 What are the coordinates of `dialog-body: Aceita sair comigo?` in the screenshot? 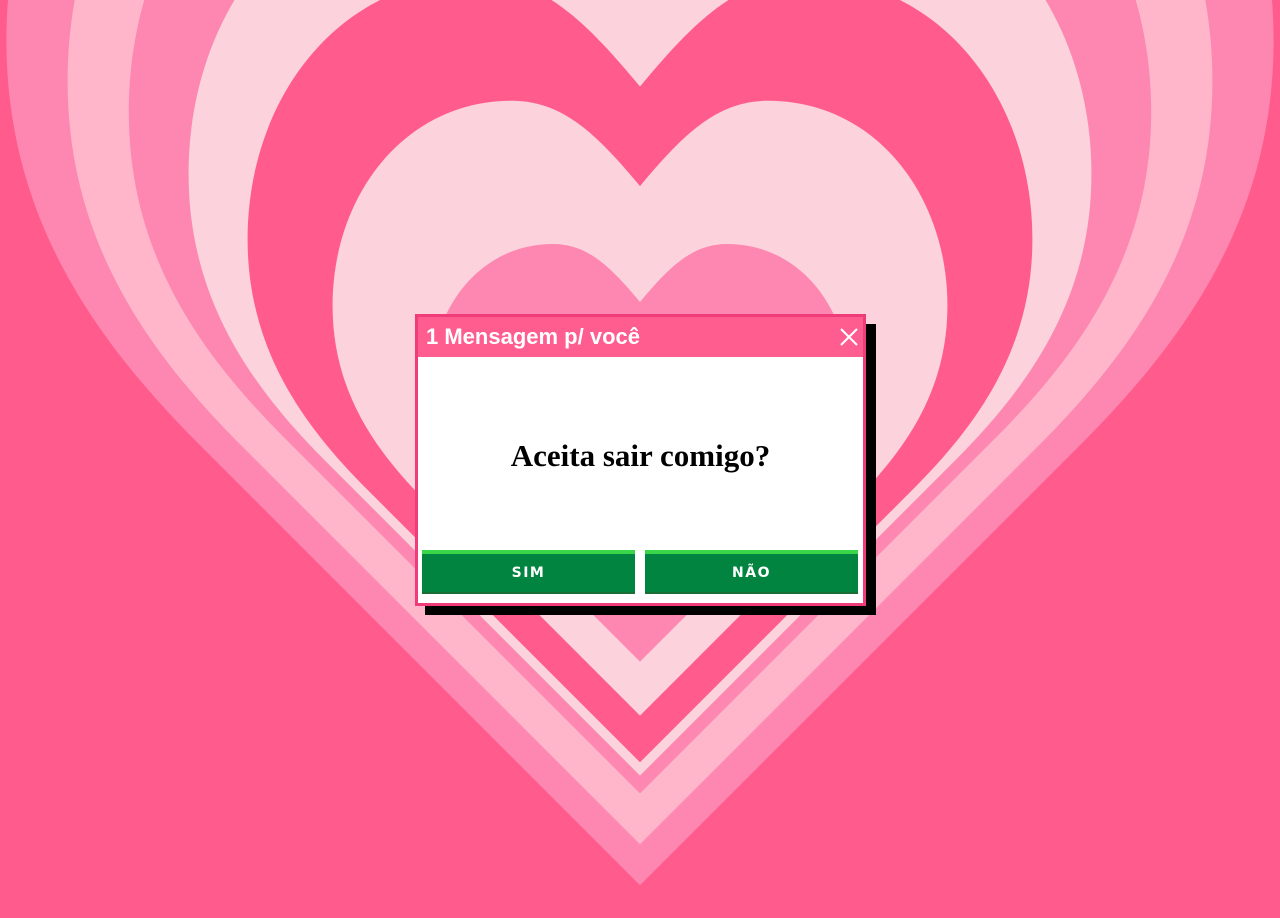 It's located at (640, 453).